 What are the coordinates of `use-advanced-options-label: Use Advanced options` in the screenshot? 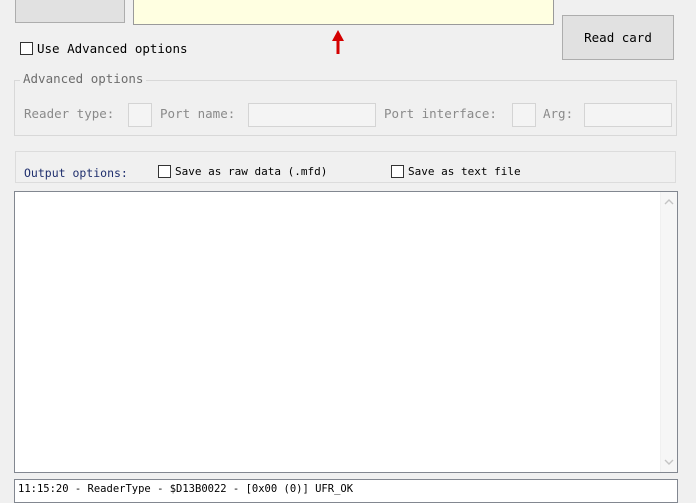 It's located at (112, 48).